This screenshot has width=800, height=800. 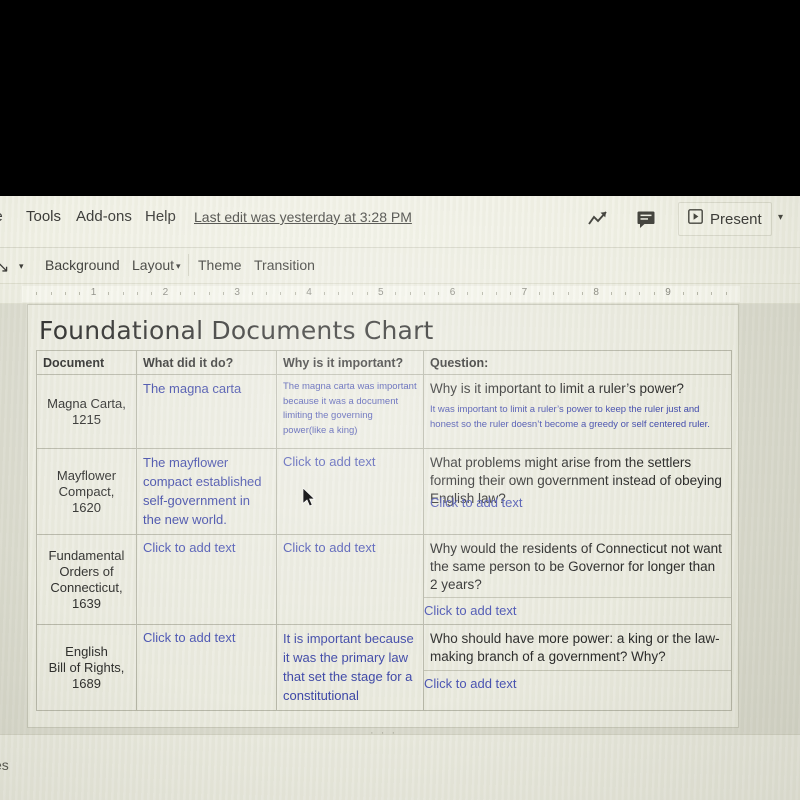 I want to click on cell-why-3: Click to add text, so click(x=350, y=579).